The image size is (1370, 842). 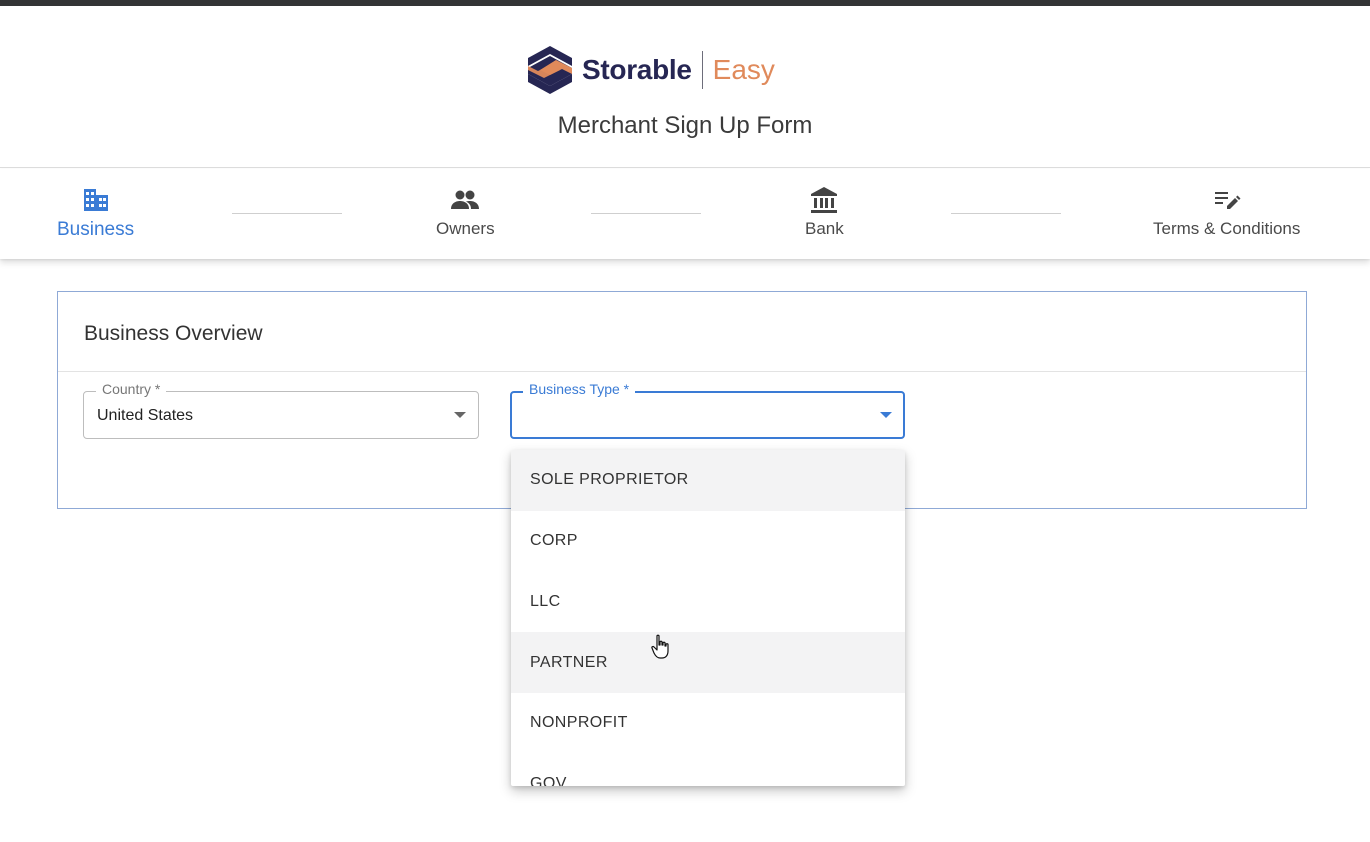 What do you see at coordinates (131, 389) in the screenshot?
I see `country-label: Country *` at bounding box center [131, 389].